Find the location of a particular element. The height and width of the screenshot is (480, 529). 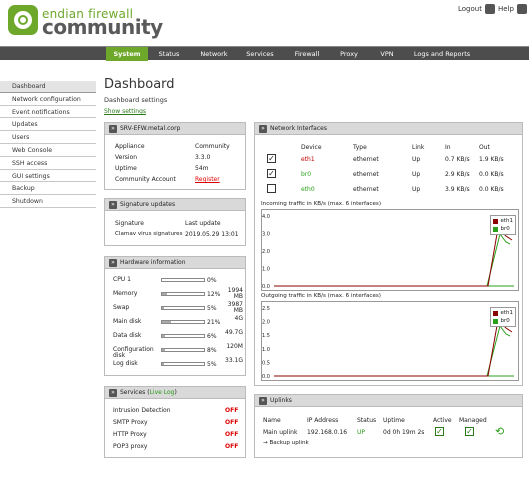

logout-icon is located at coordinates (489, 9).